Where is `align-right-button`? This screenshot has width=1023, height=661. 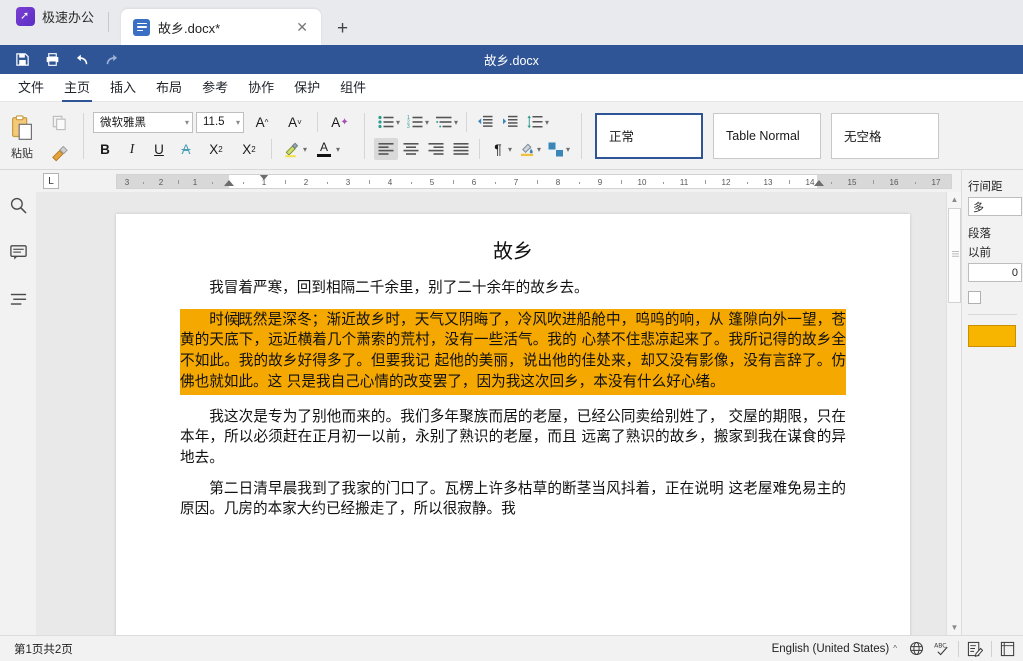 align-right-button is located at coordinates (436, 149).